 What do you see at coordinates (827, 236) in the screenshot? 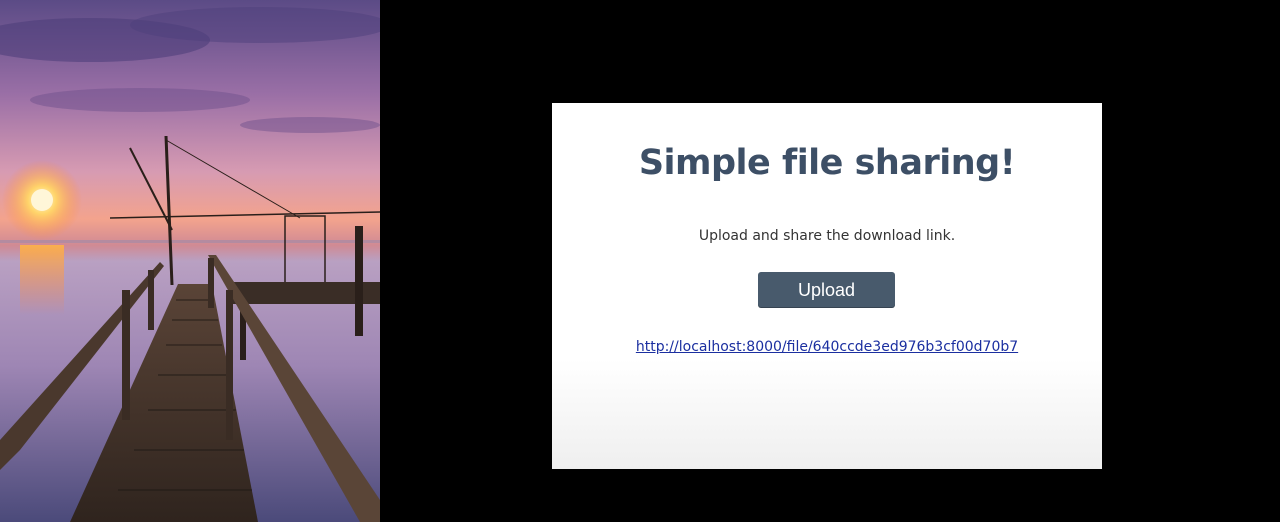
I see `upload-instructions: Upload and share the download link.` at bounding box center [827, 236].